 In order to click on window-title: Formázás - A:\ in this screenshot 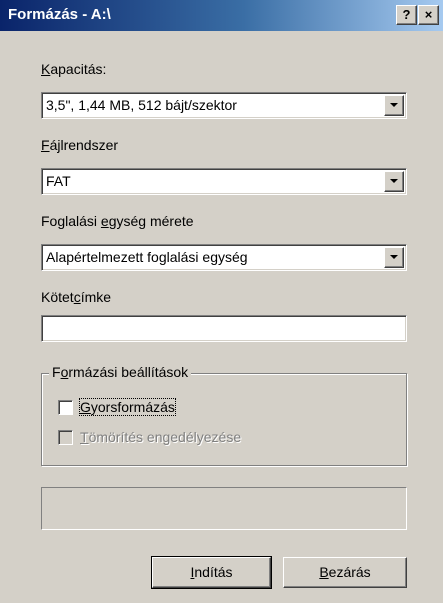, I will do `click(59, 14)`.